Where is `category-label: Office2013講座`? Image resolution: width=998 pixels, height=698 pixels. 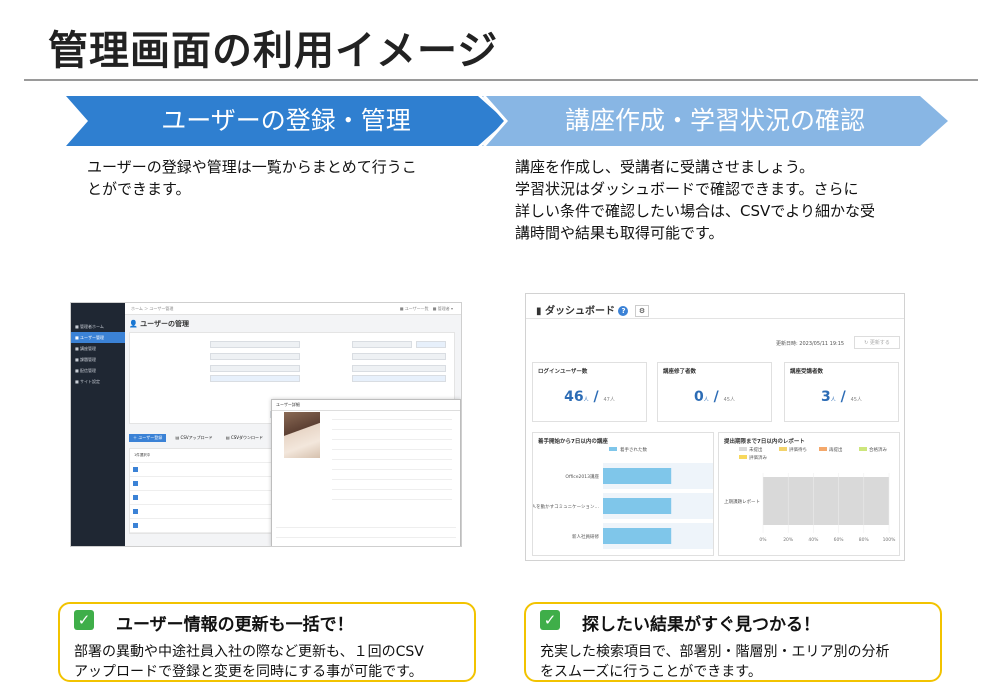 category-label: Office2013講座 is located at coordinates (582, 476).